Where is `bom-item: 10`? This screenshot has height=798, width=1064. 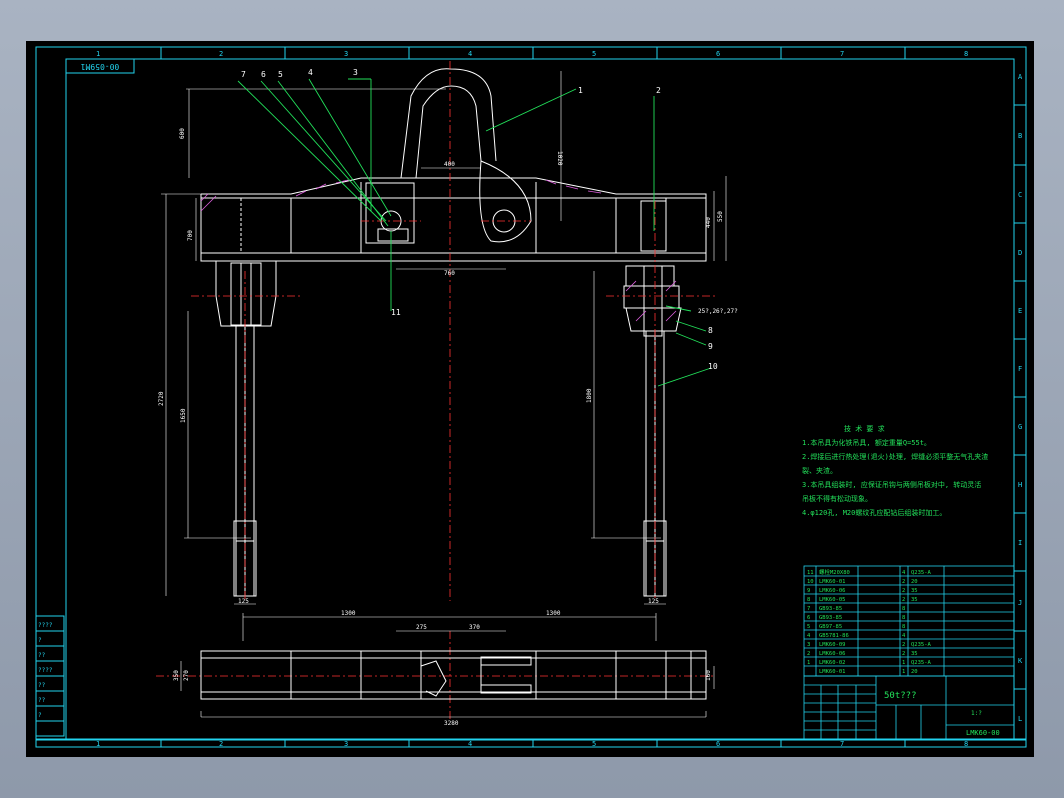 bom-item: 10 is located at coordinates (810, 582).